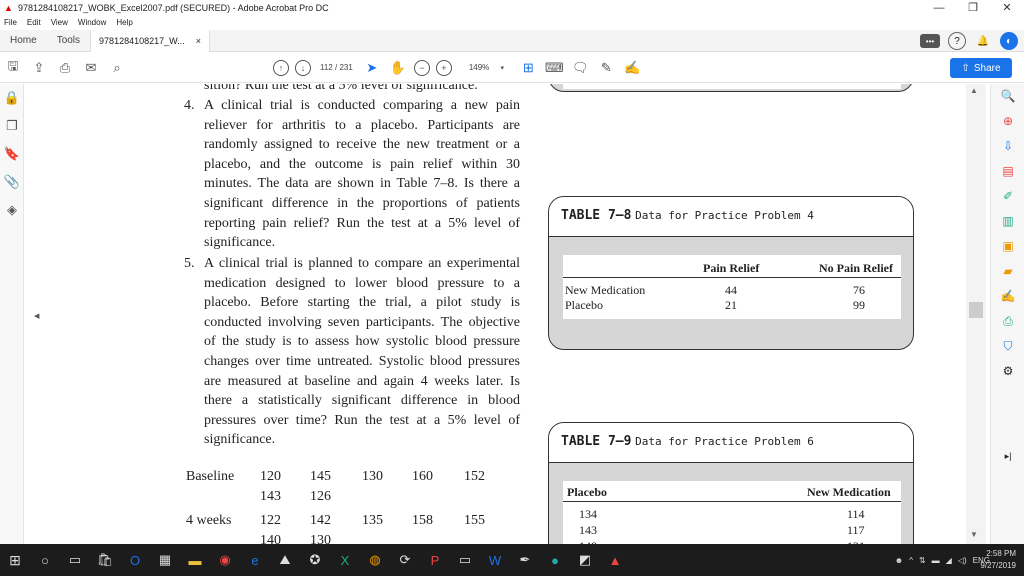 The height and width of the screenshot is (576, 1024). I want to click on remote-desktop-icon: ▭, so click(465, 560).